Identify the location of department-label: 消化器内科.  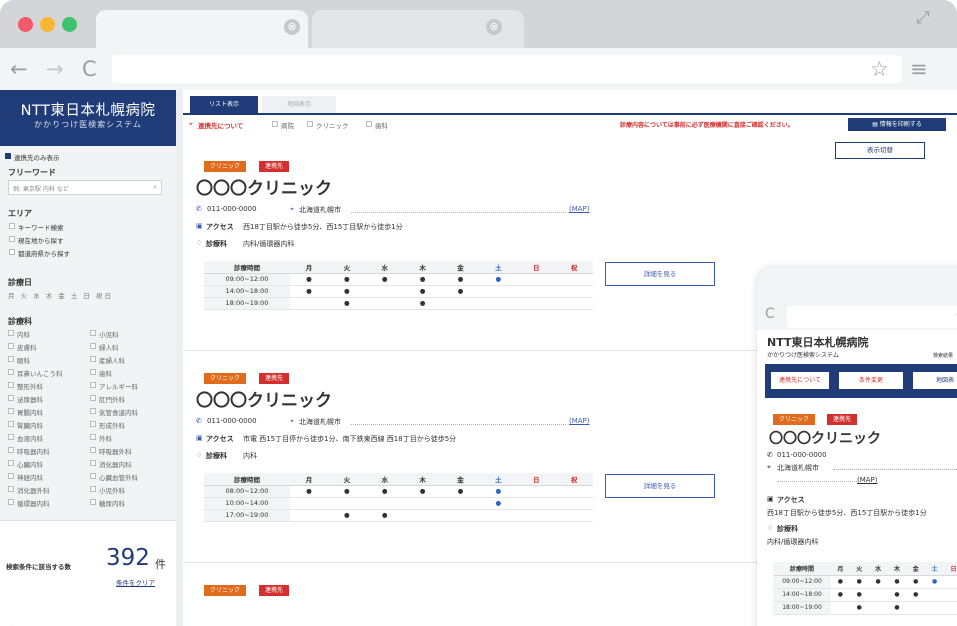
(115, 465).